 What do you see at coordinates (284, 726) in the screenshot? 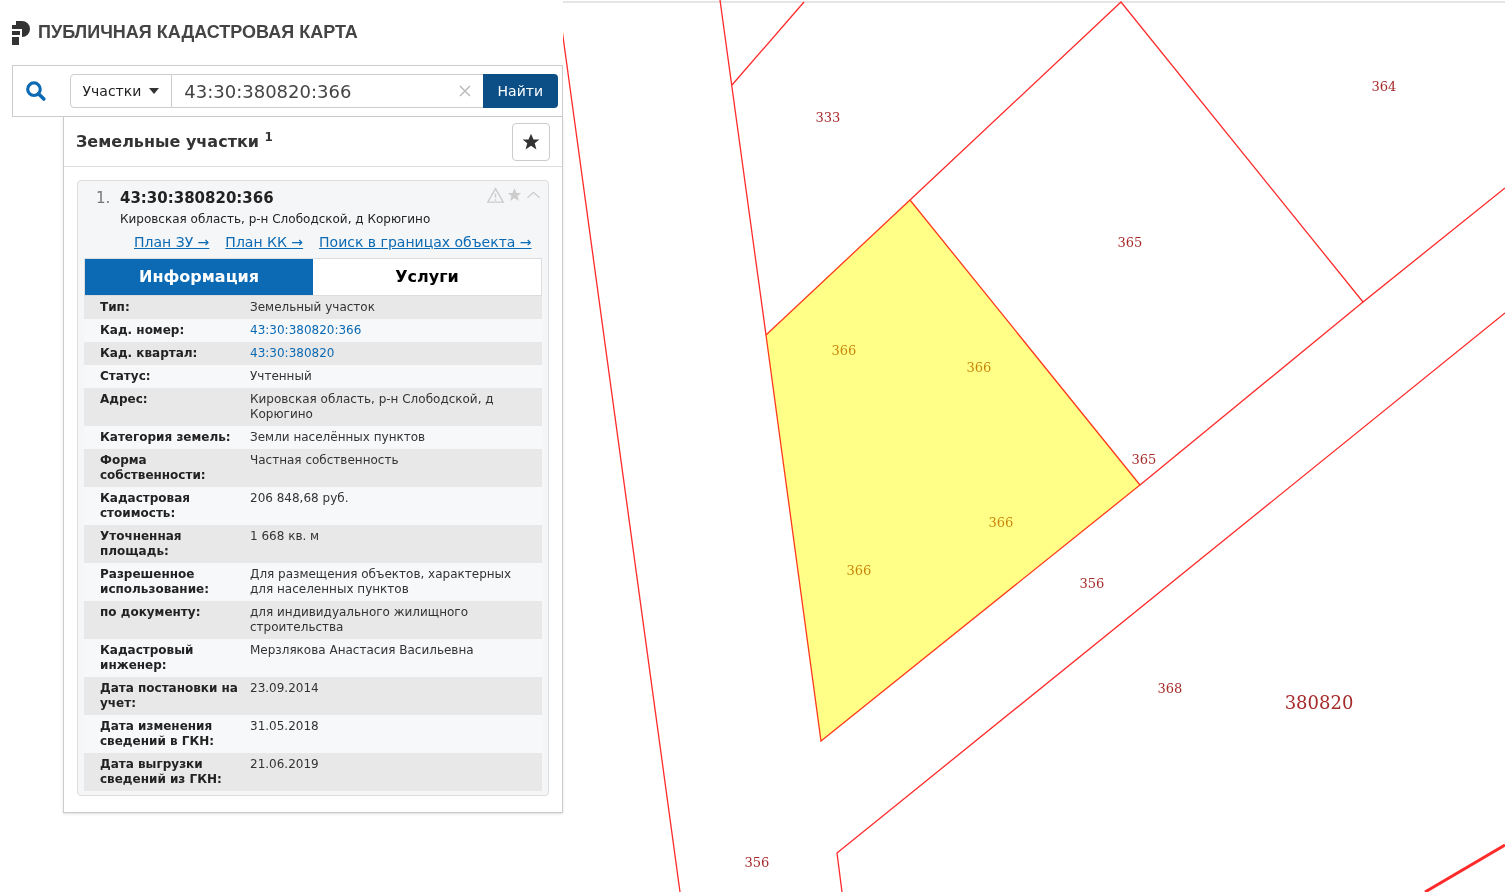
I see `field-value: 31.05.2018` at bounding box center [284, 726].